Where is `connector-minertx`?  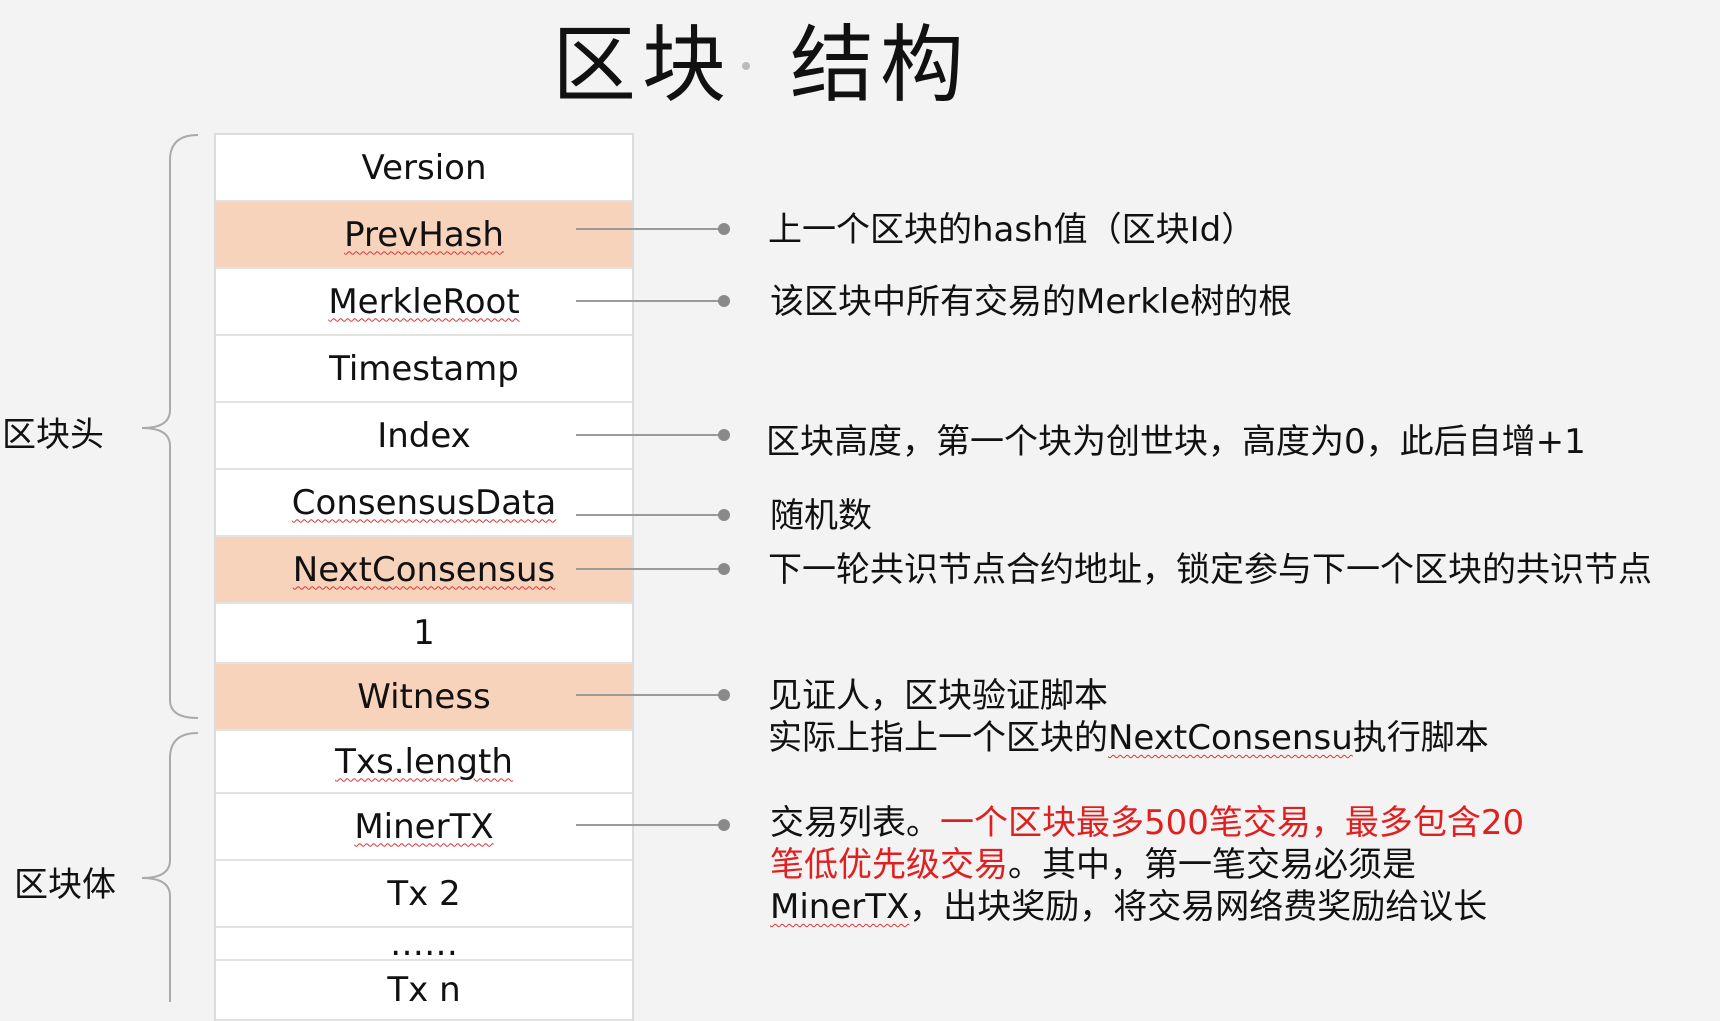 connector-minertx is located at coordinates (650, 825).